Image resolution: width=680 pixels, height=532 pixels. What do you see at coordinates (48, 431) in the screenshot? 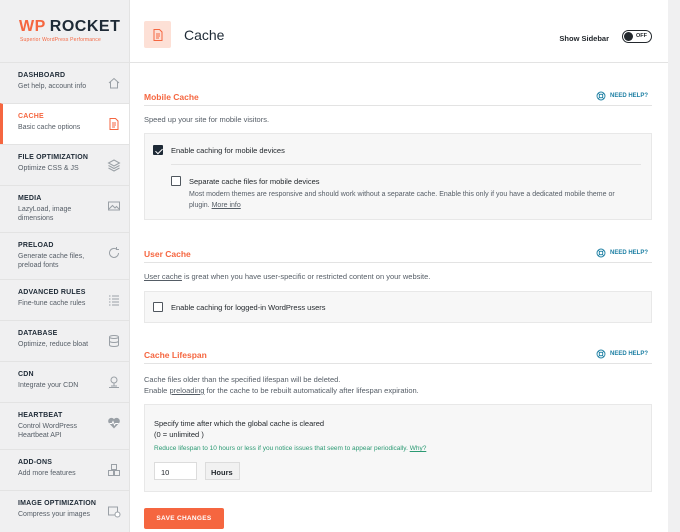
I see `sidebar-item-desc: Control WordPress Heartbeat API` at bounding box center [48, 431].